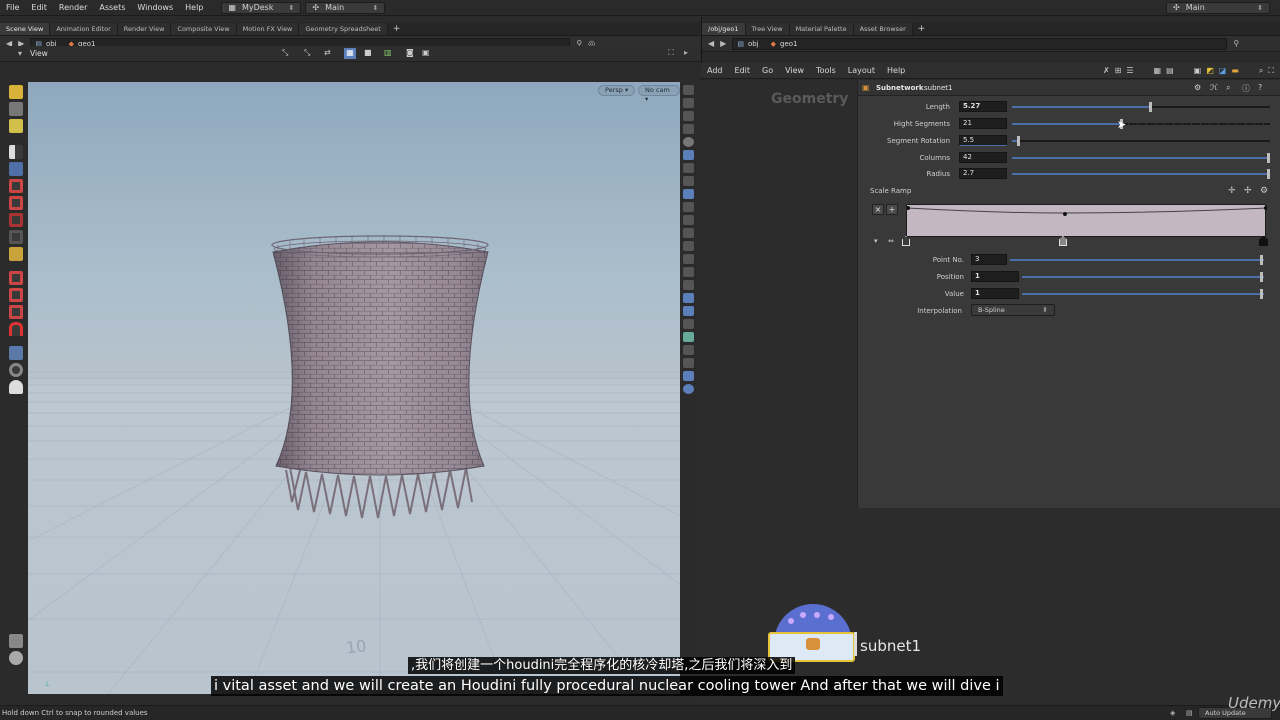  I want to click on position-slider, so click(1143, 277).